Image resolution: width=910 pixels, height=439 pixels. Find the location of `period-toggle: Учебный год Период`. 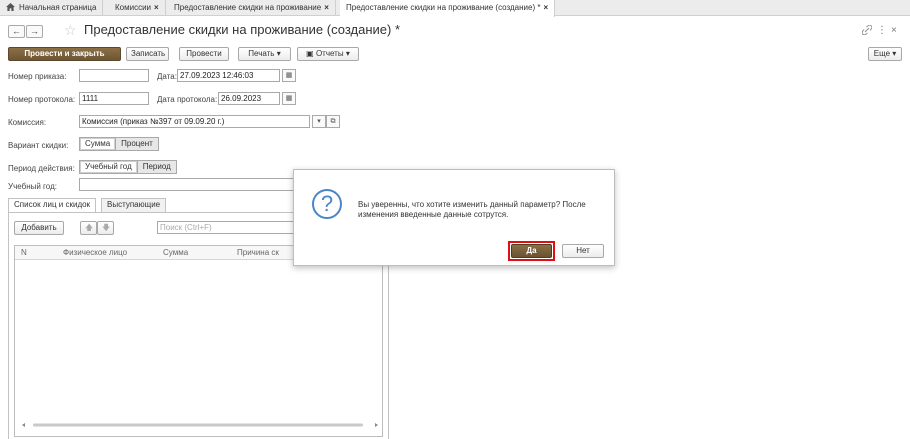

period-toggle: Учебный год Период is located at coordinates (128, 167).